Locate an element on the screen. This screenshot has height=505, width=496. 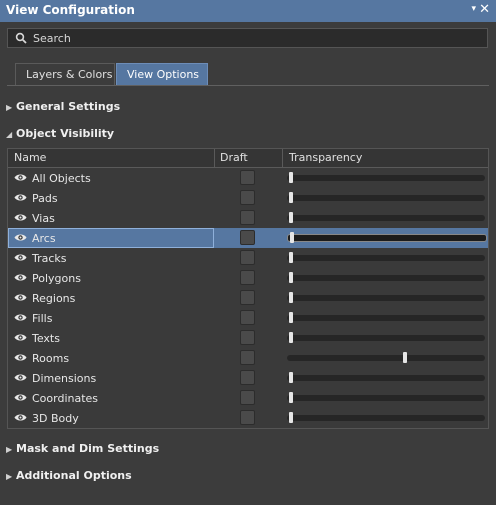
row-name: Vias is located at coordinates (43, 218).